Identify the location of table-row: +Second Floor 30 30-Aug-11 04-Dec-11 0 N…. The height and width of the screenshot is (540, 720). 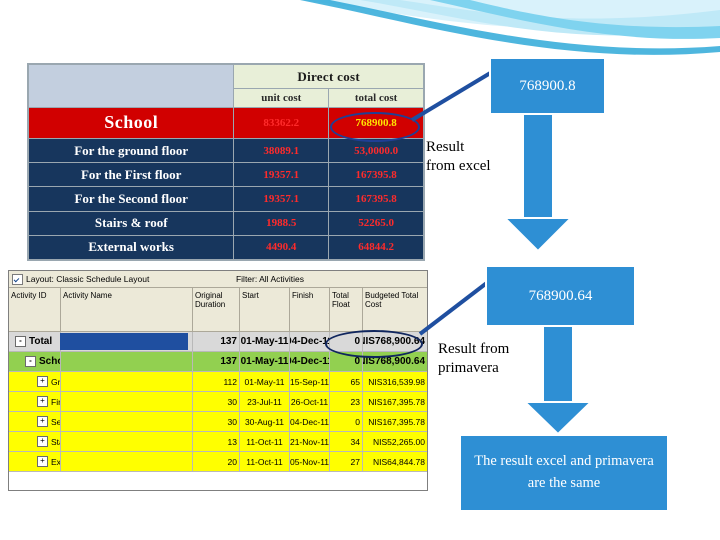
(218, 422).